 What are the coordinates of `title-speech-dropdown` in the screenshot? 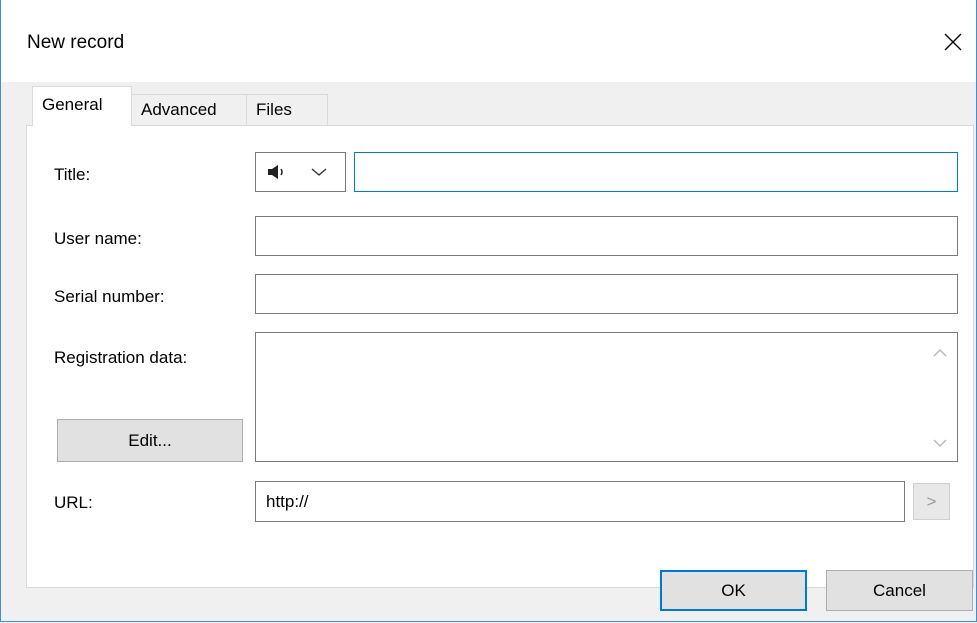 It's located at (300, 172).